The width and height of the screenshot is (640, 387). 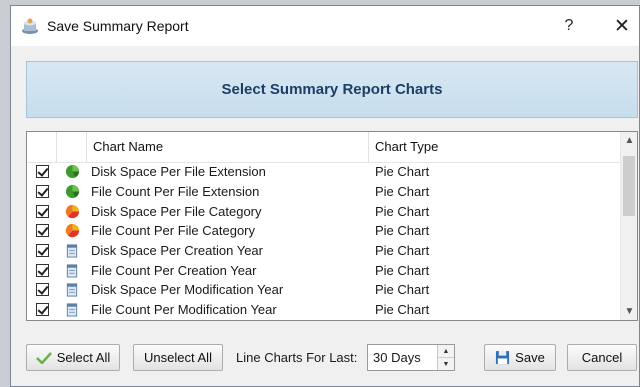 What do you see at coordinates (42, 147) in the screenshot?
I see `header-check-column` at bounding box center [42, 147].